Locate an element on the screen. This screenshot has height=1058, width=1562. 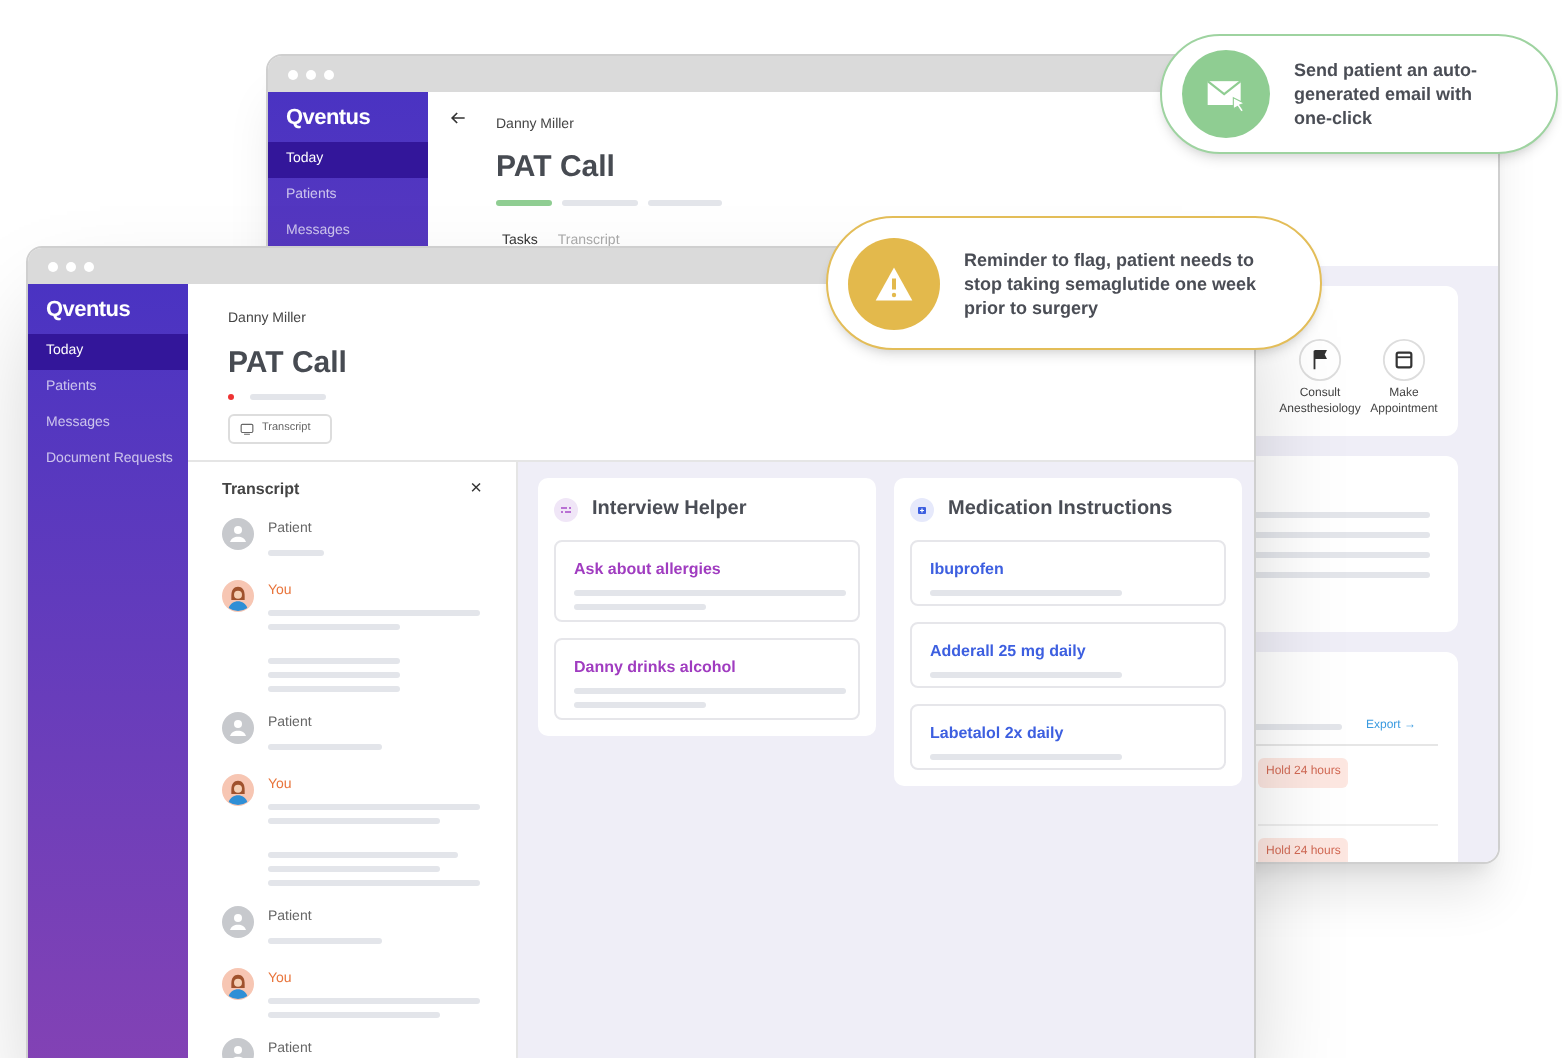
screen-icon is located at coordinates (247, 429).